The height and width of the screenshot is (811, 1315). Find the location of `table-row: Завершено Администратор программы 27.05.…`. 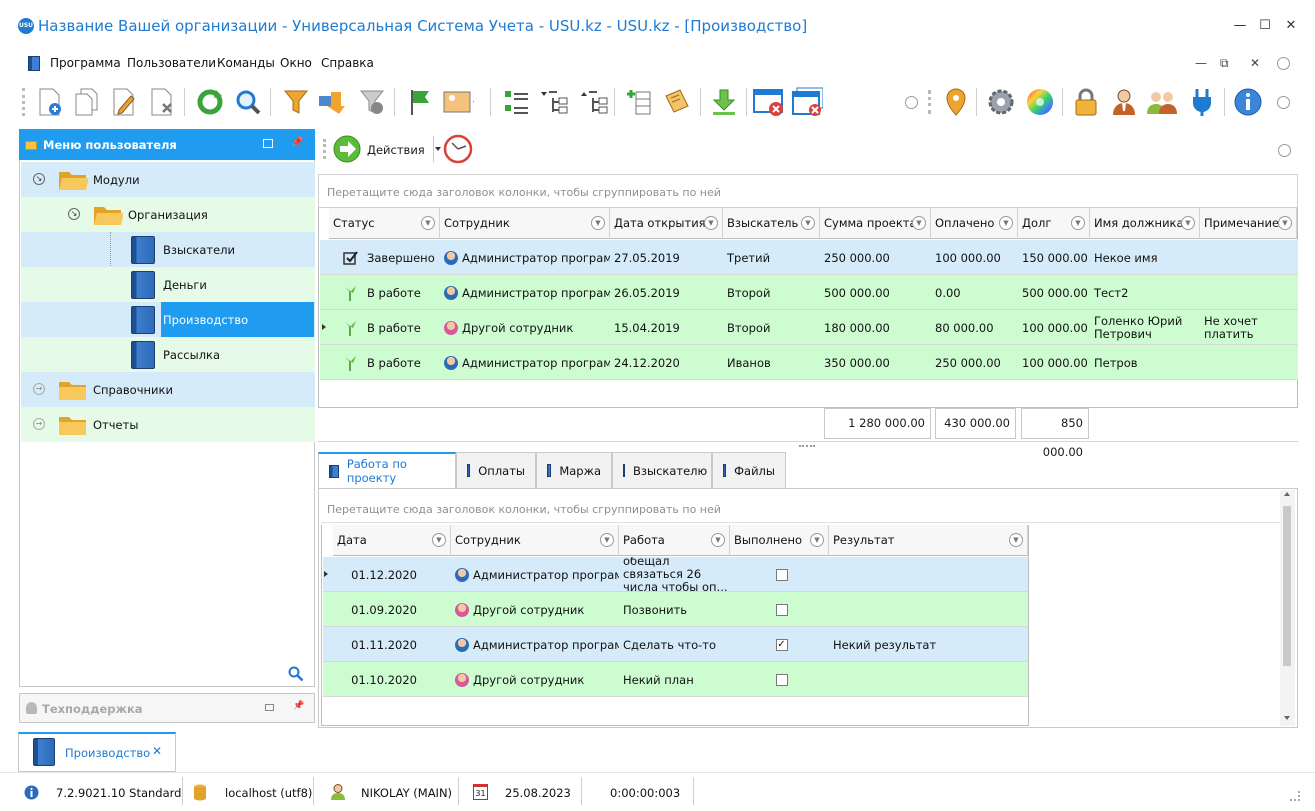

table-row: Завершено Администратор программы 27.05.… is located at coordinates (809, 257).